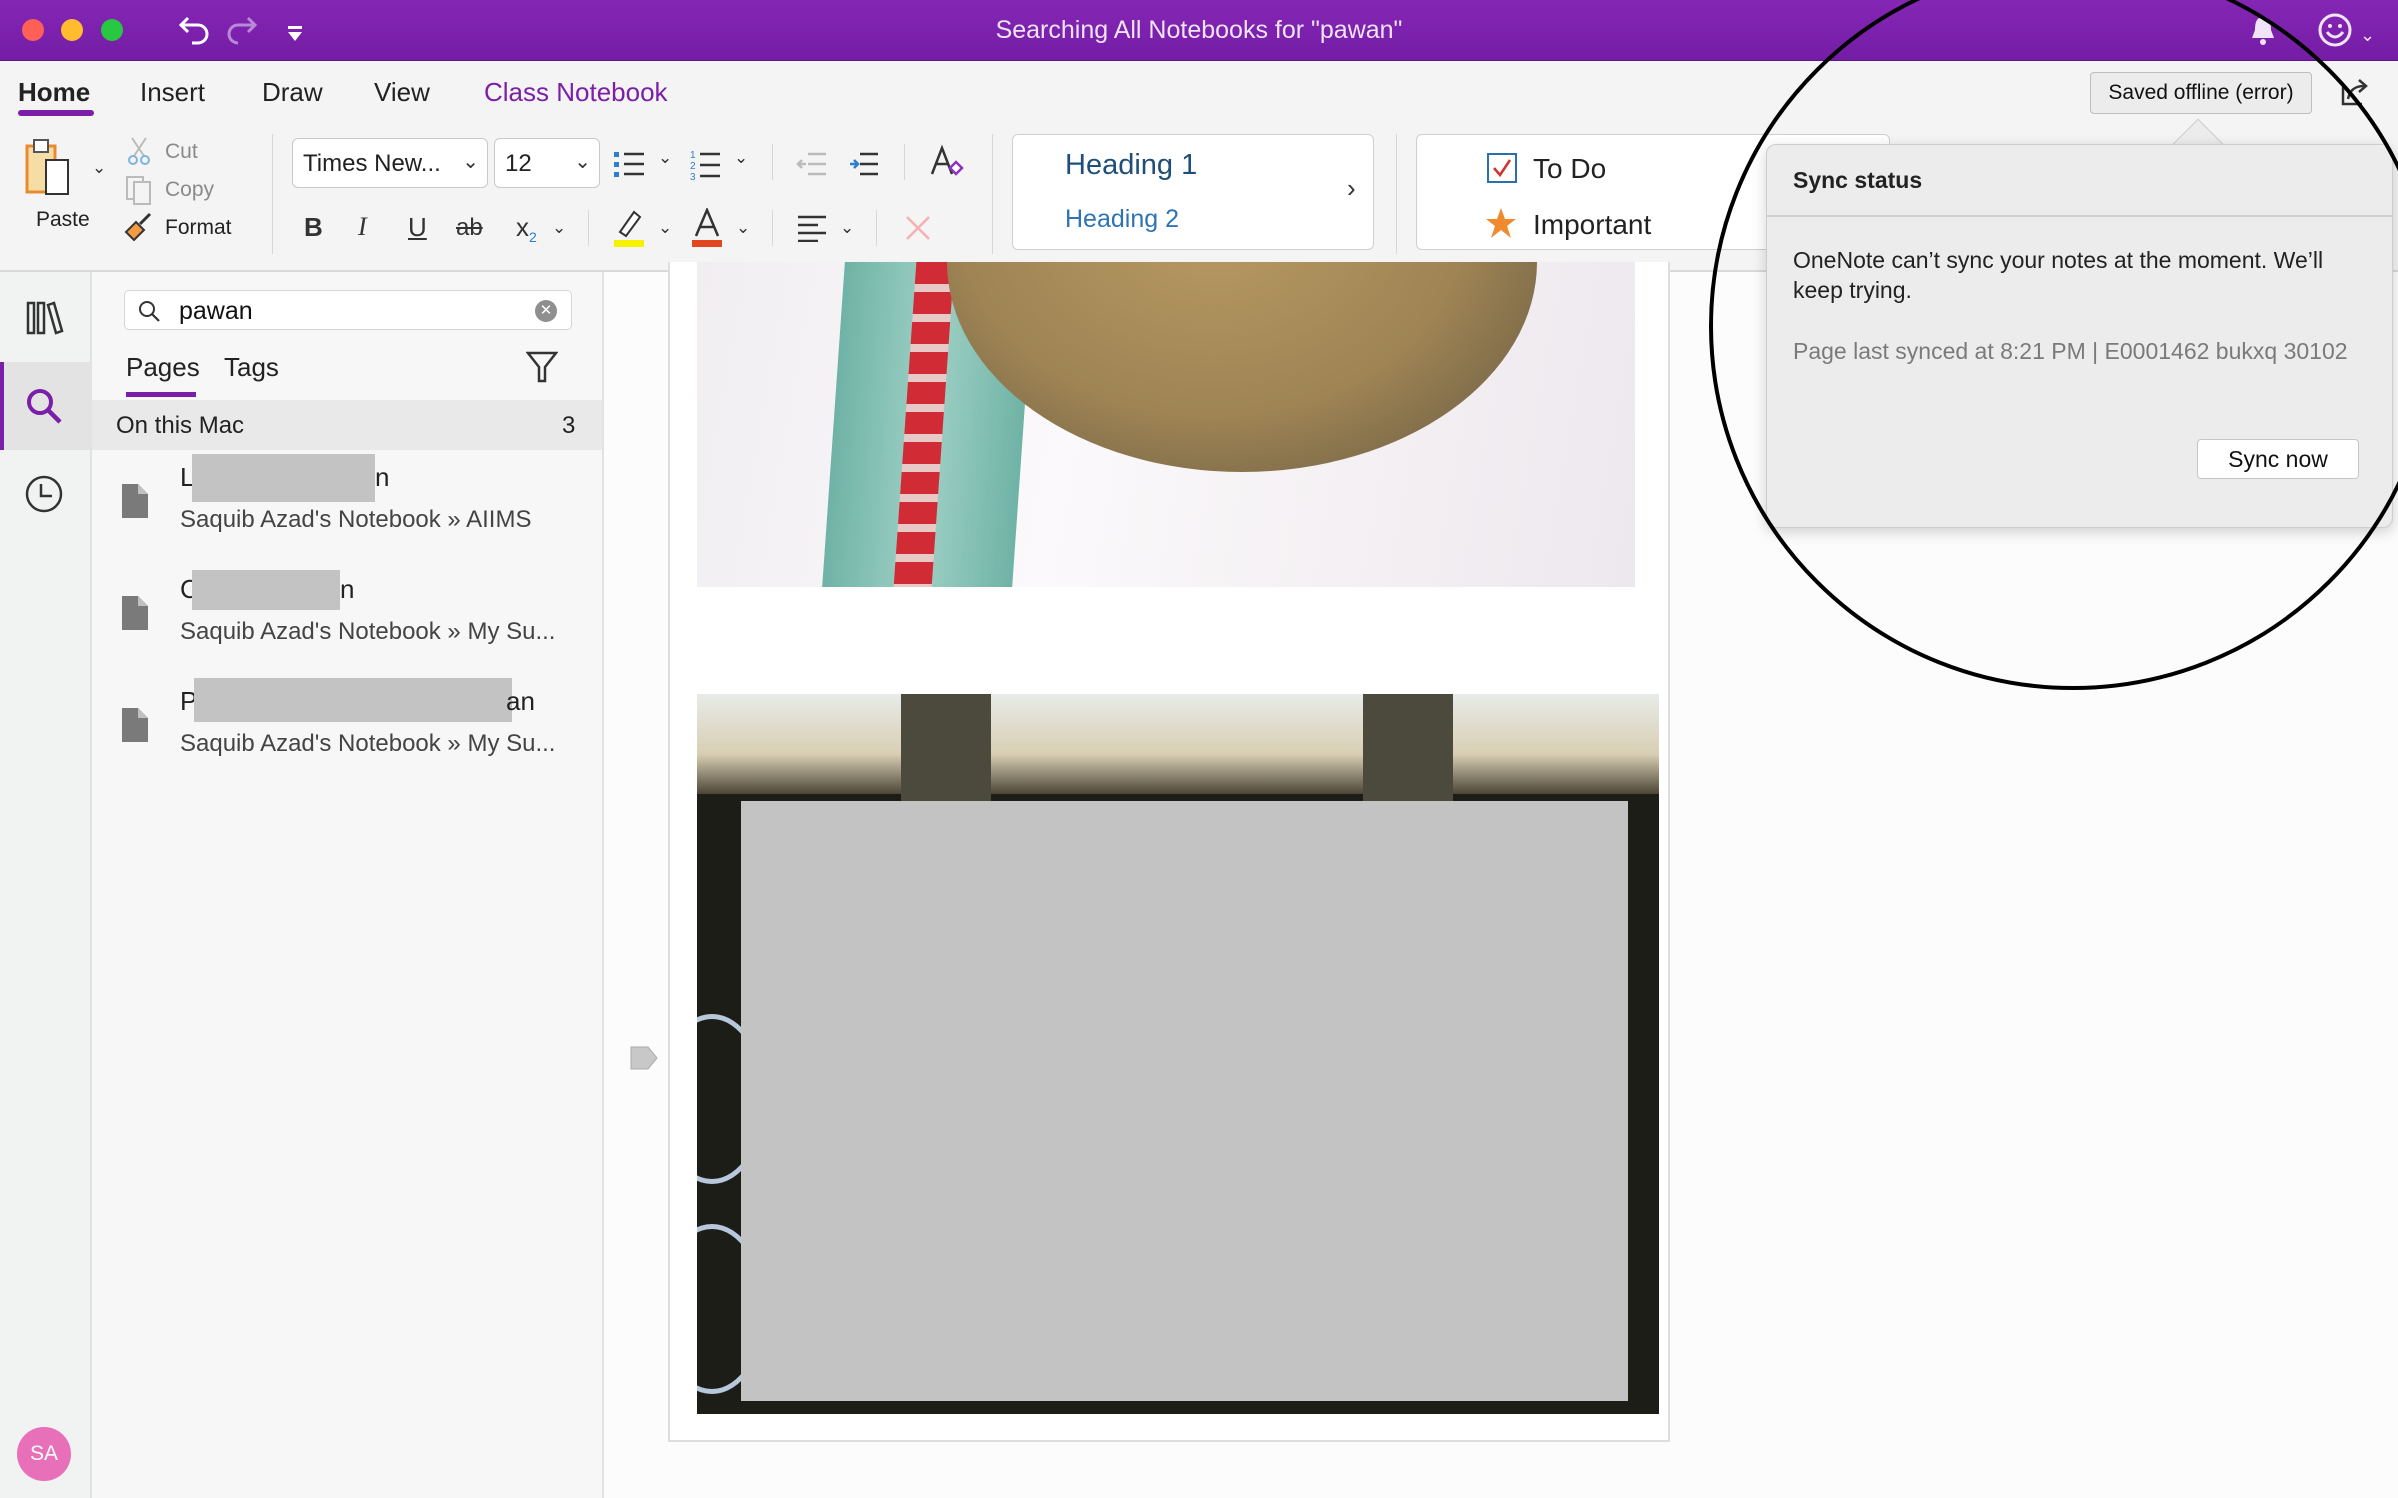  I want to click on active-search-tab-indicator, so click(161, 394).